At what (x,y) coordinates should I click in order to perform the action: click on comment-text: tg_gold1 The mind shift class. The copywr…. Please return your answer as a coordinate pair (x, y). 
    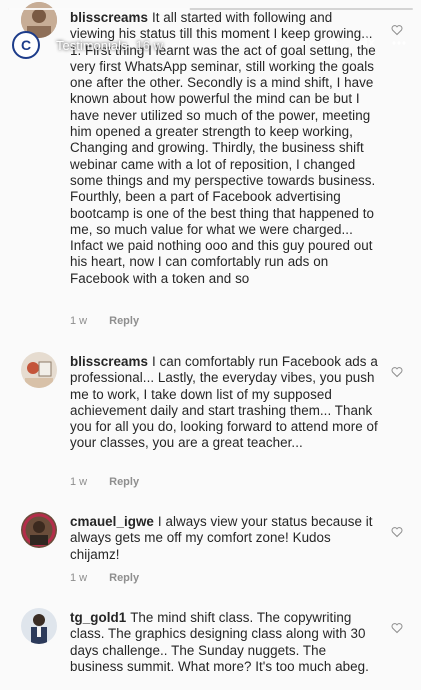
    Looking at the image, I should click on (225, 642).